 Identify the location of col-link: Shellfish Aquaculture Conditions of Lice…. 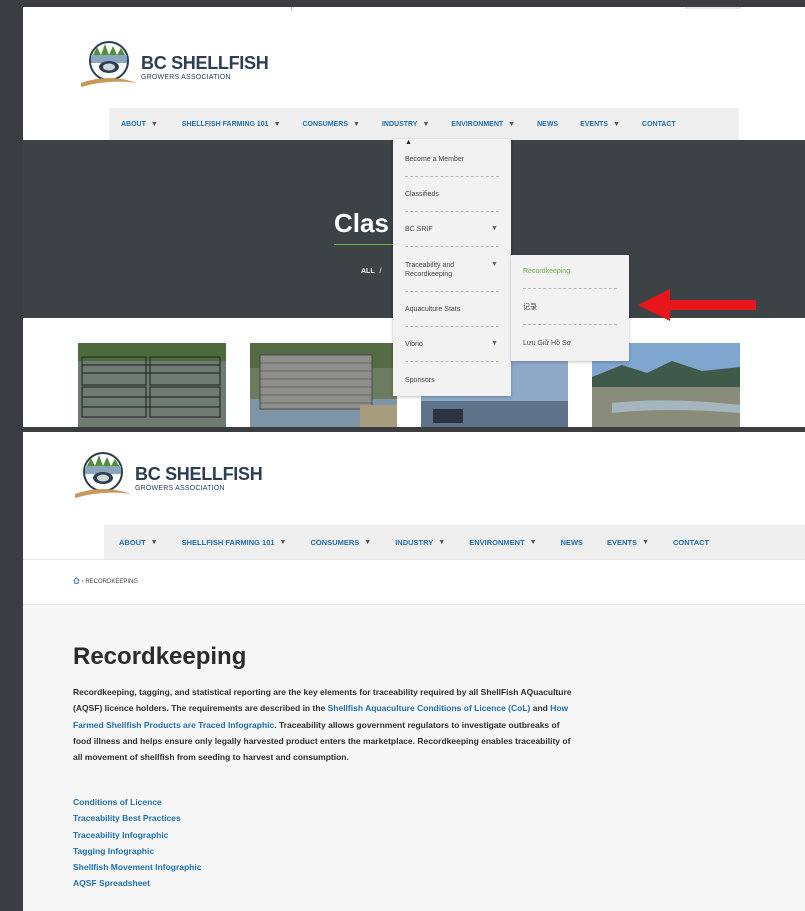
(429, 708).